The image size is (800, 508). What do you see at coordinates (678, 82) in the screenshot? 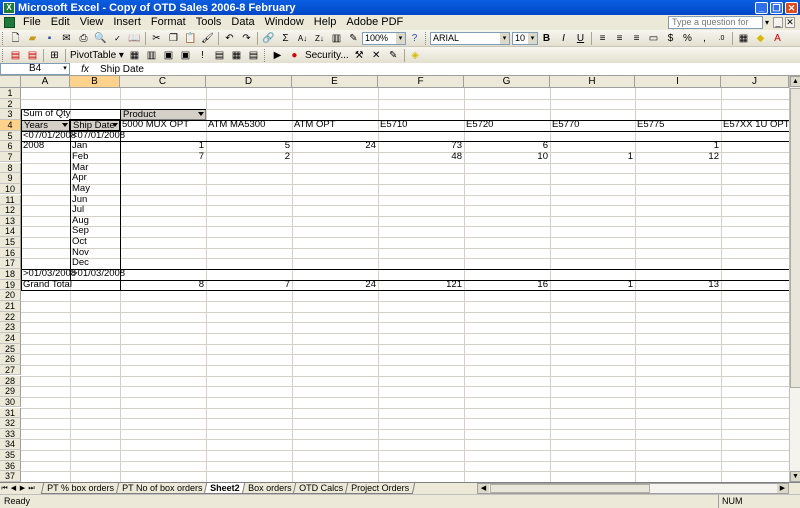
I see `column-header-i: I` at bounding box center [678, 82].